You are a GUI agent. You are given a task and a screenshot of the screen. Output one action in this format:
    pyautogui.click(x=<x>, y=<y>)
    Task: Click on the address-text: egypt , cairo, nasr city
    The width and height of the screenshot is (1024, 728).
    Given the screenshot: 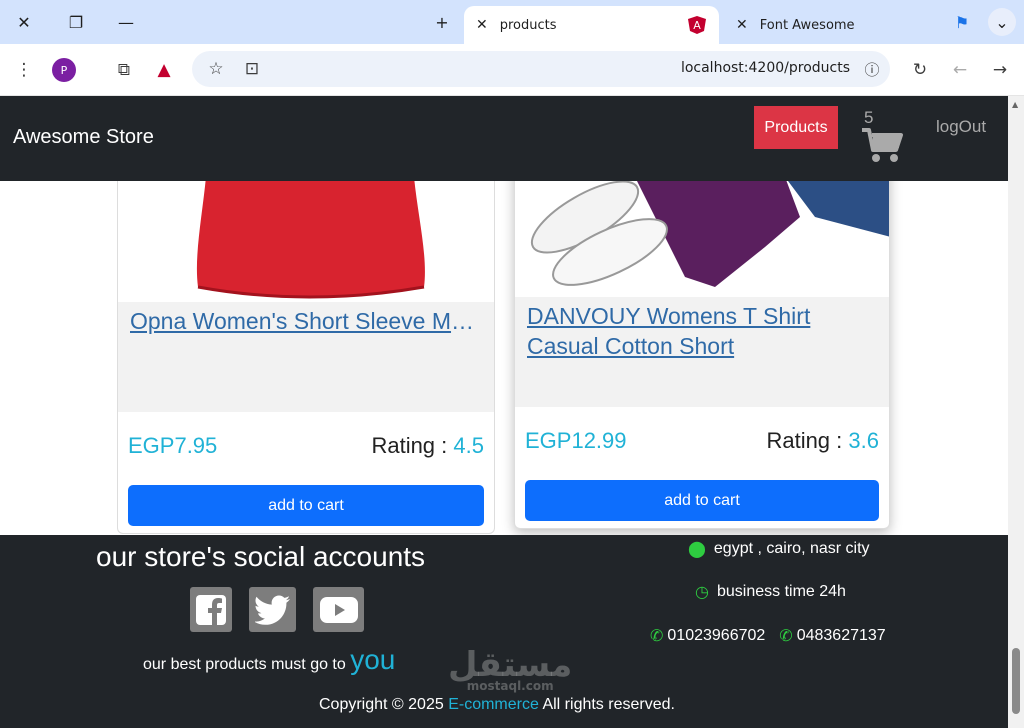 What is the action you would take?
    pyautogui.click(x=791, y=548)
    